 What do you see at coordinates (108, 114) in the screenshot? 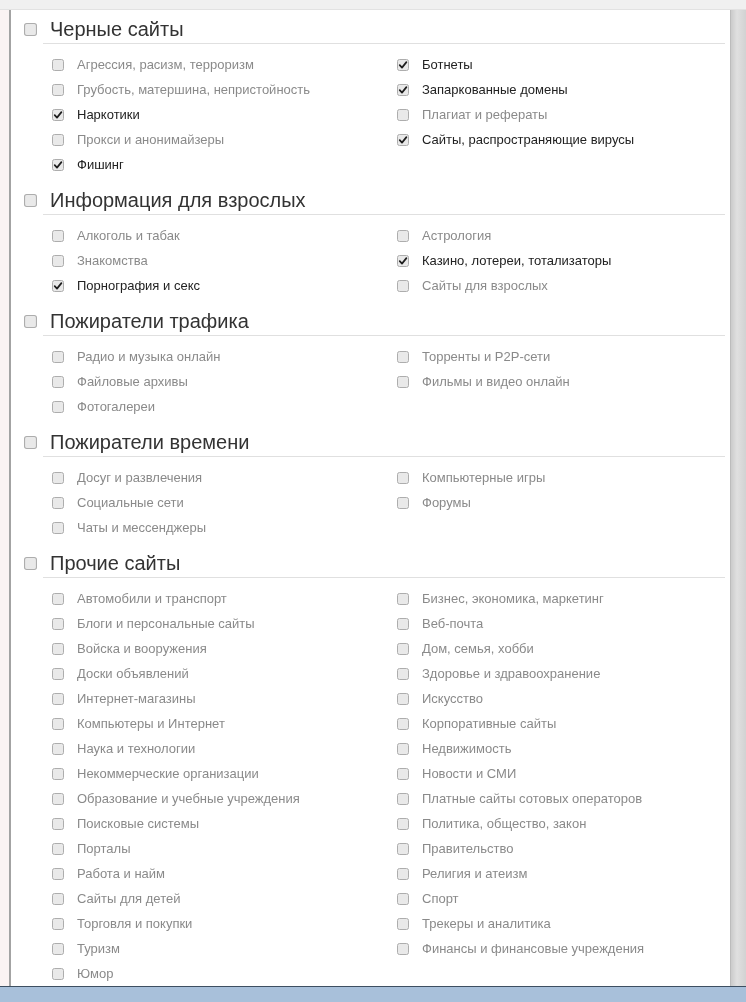
I see `category-label: Наркотики` at bounding box center [108, 114].